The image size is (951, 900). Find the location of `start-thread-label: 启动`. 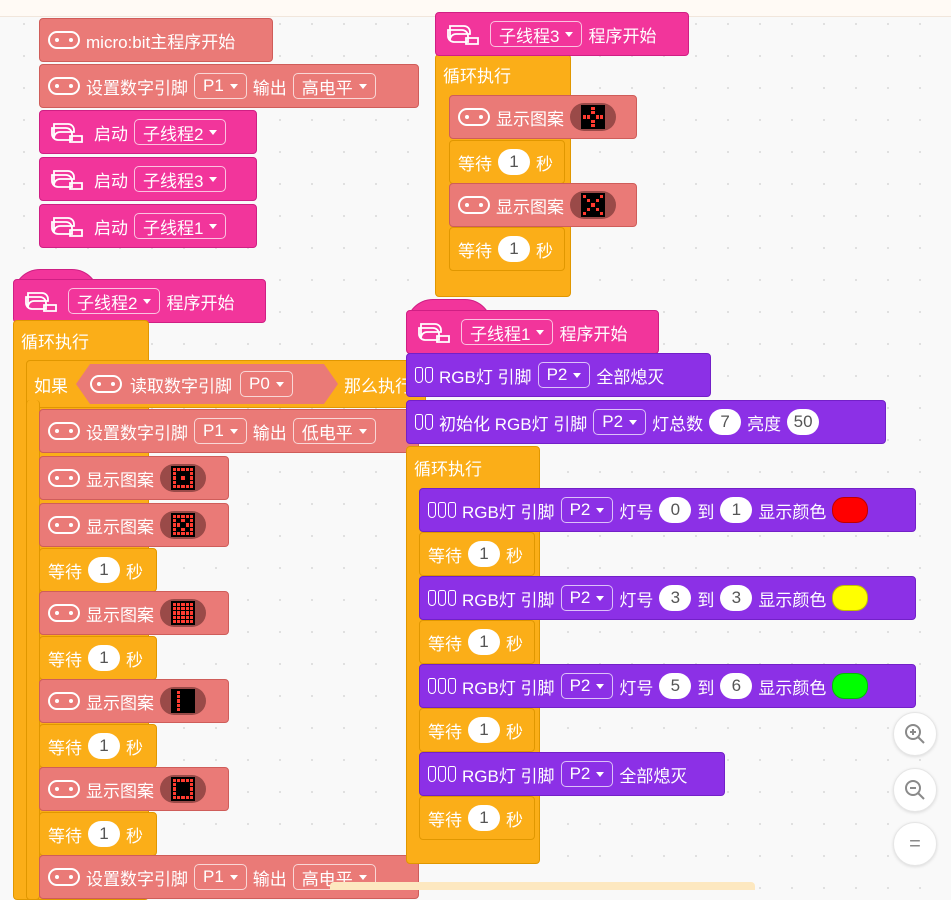

start-thread-label: 启动 is located at coordinates (111, 228).